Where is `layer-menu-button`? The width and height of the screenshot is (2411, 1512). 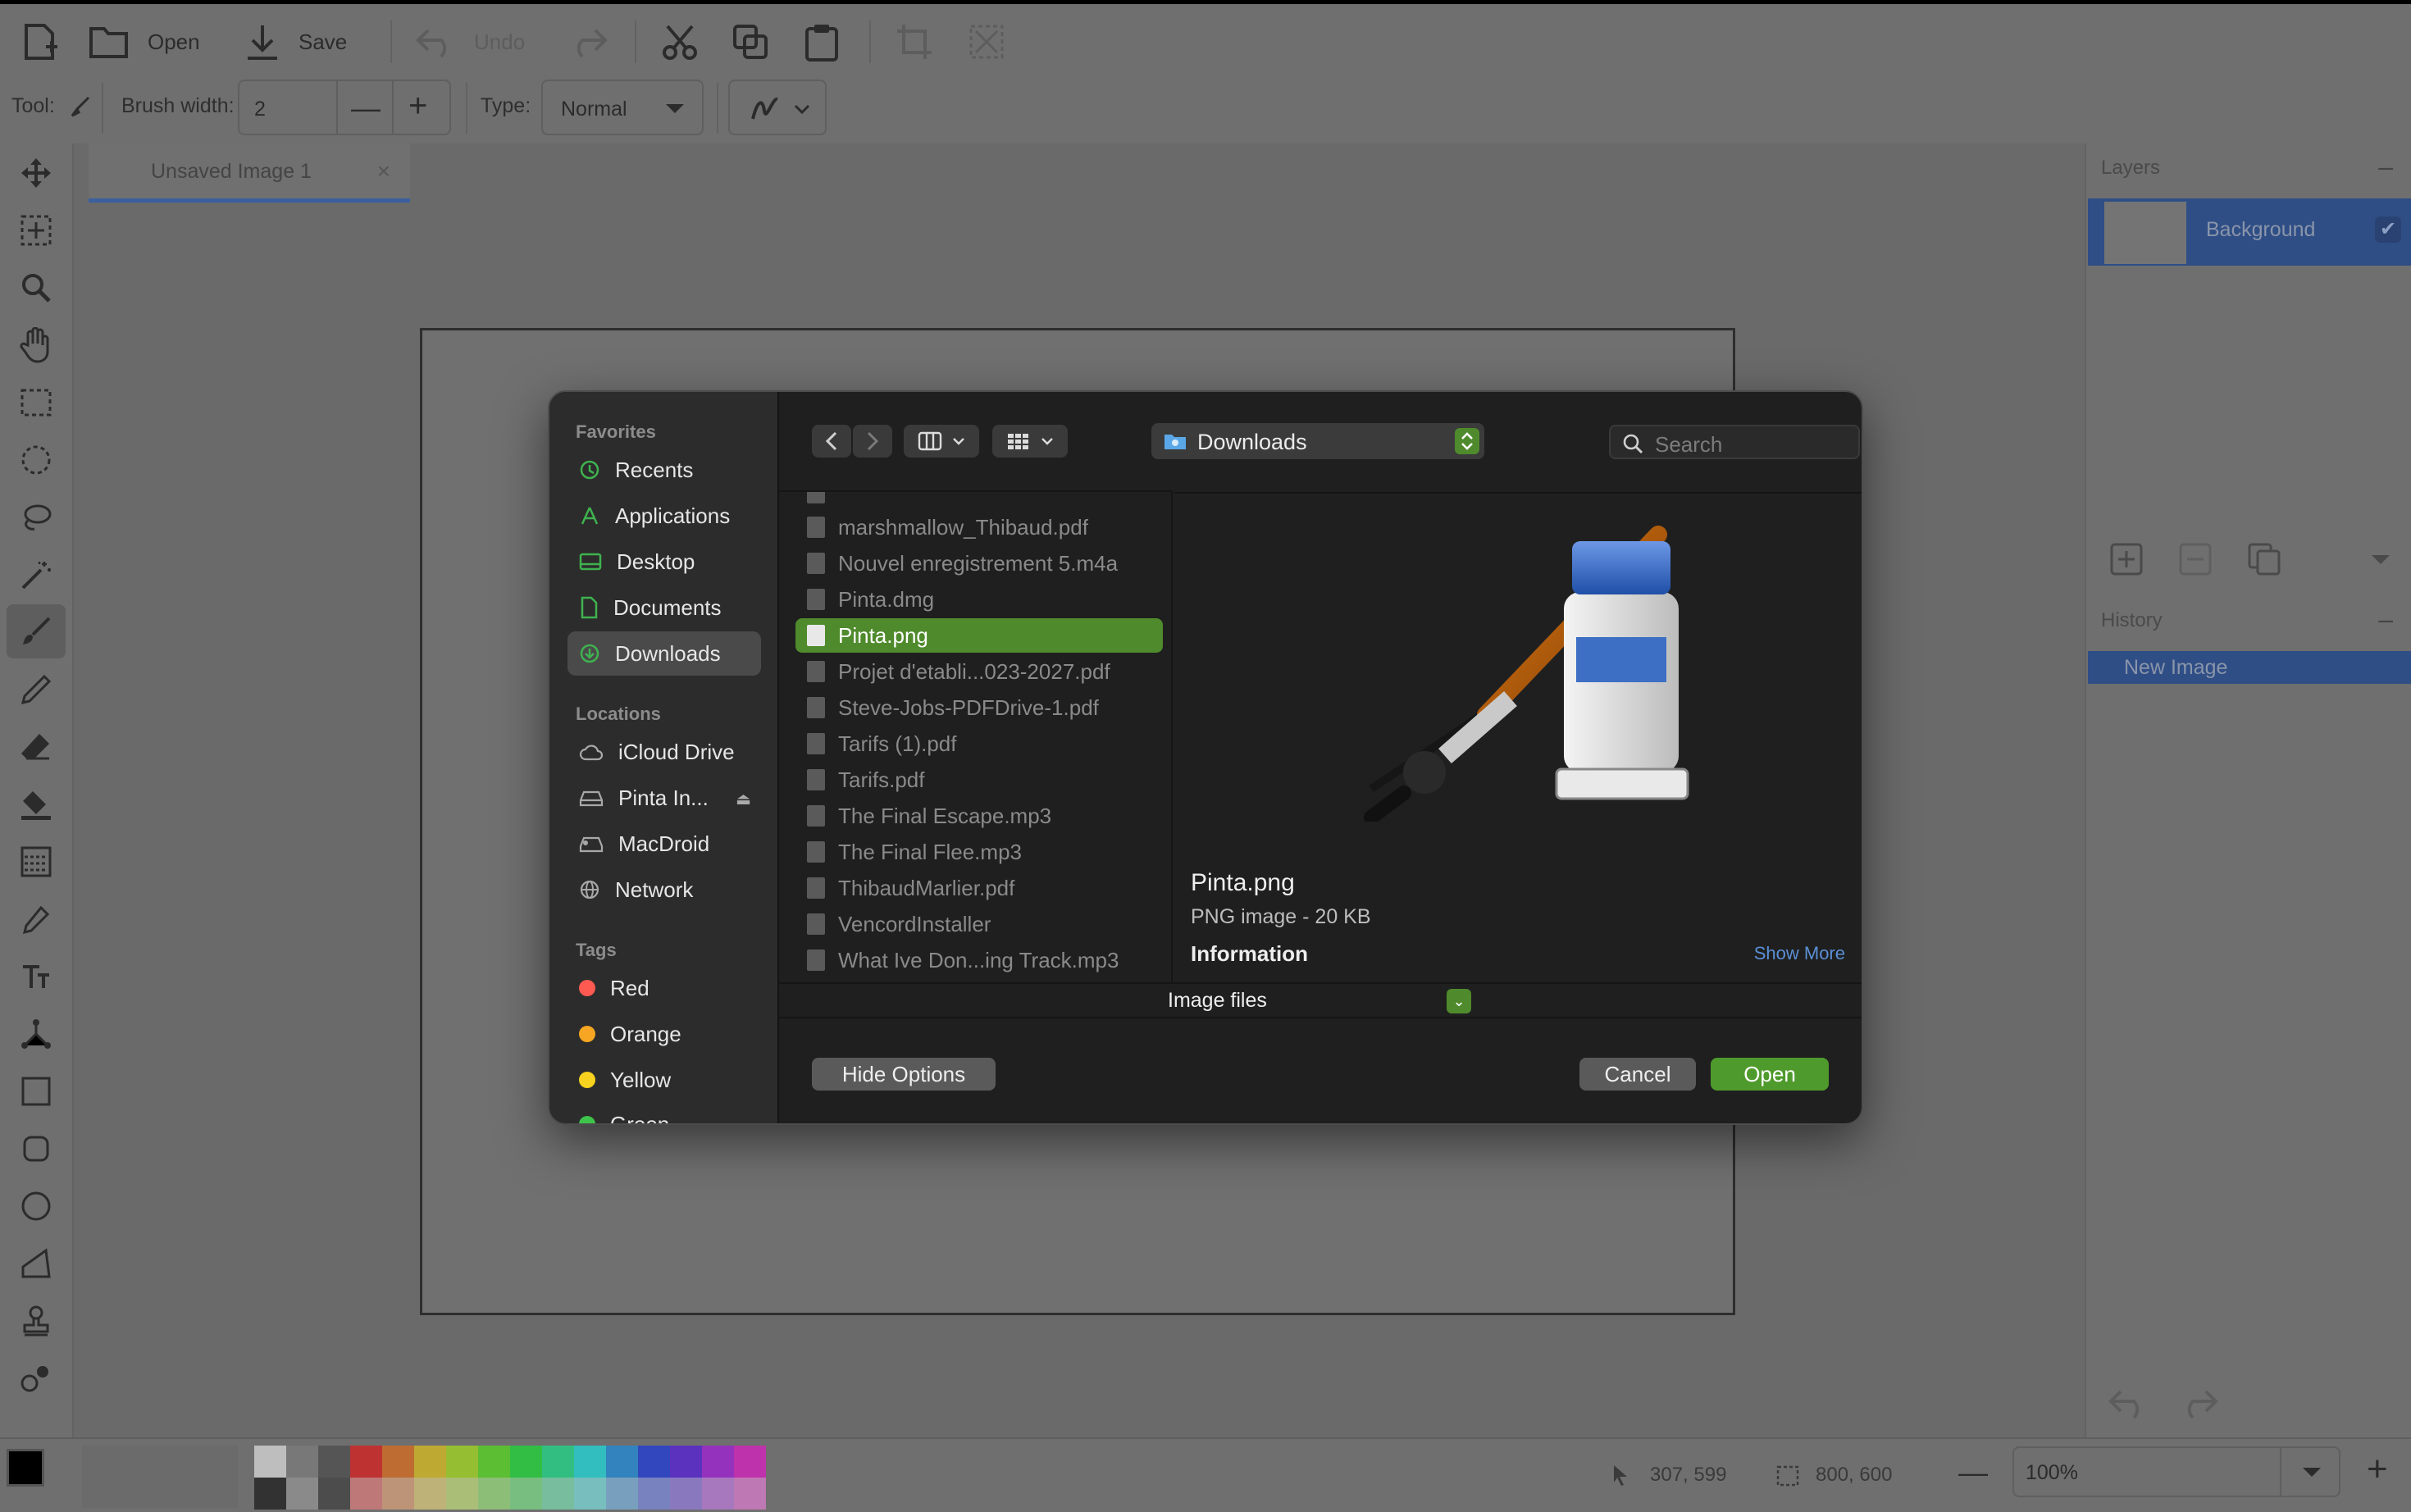 layer-menu-button is located at coordinates (2380, 562).